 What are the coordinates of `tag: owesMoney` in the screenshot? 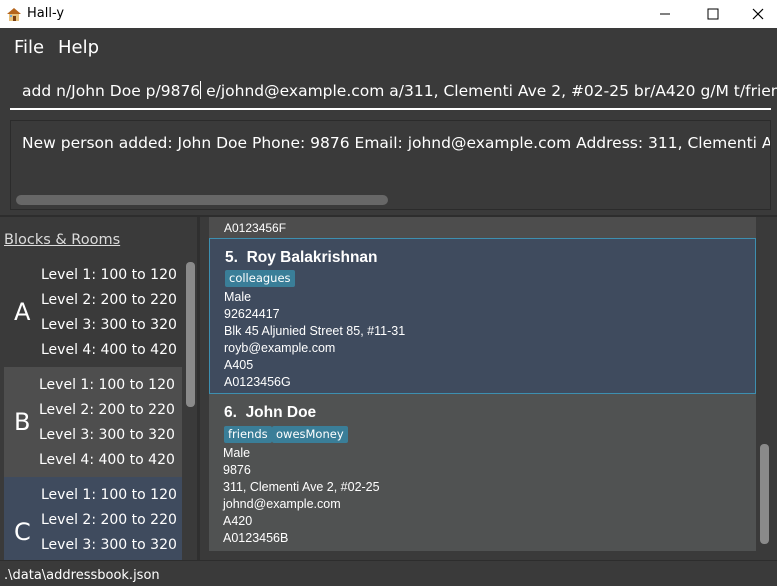 It's located at (310, 434).